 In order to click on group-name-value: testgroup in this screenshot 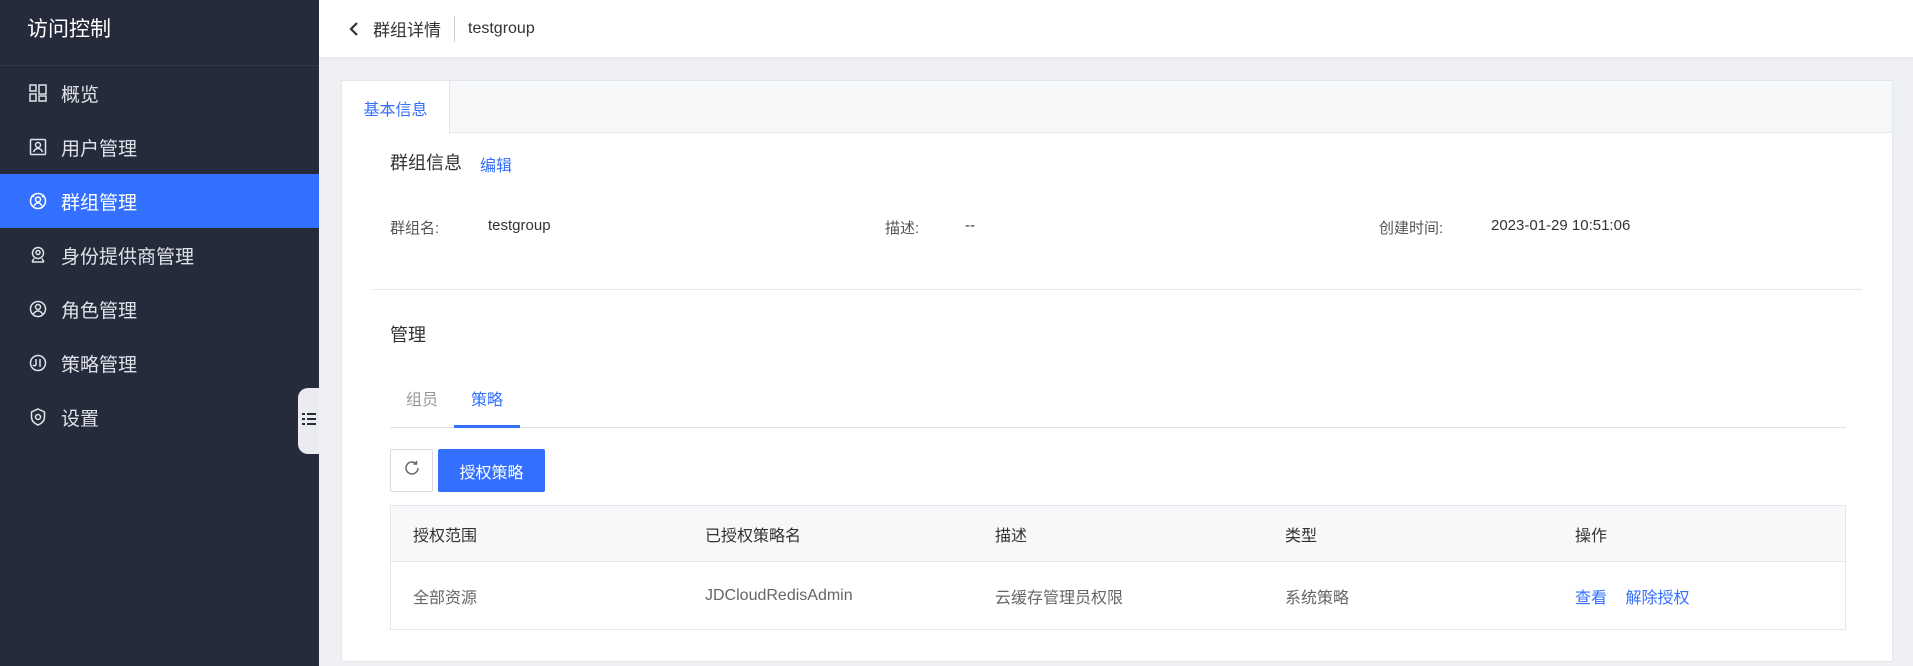, I will do `click(519, 225)`.